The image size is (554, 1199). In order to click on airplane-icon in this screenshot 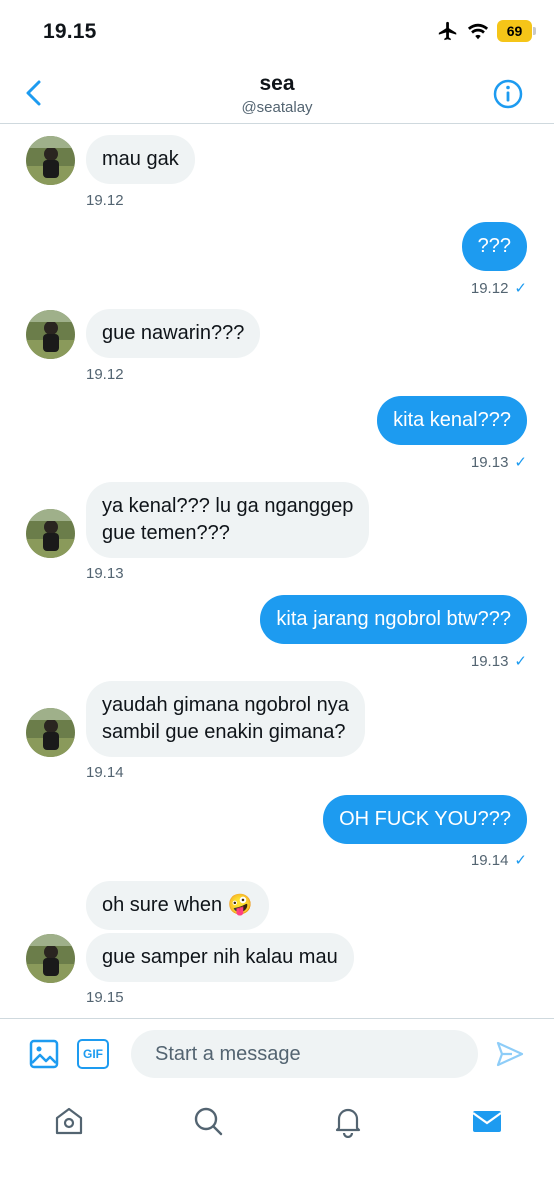, I will do `click(447, 31)`.